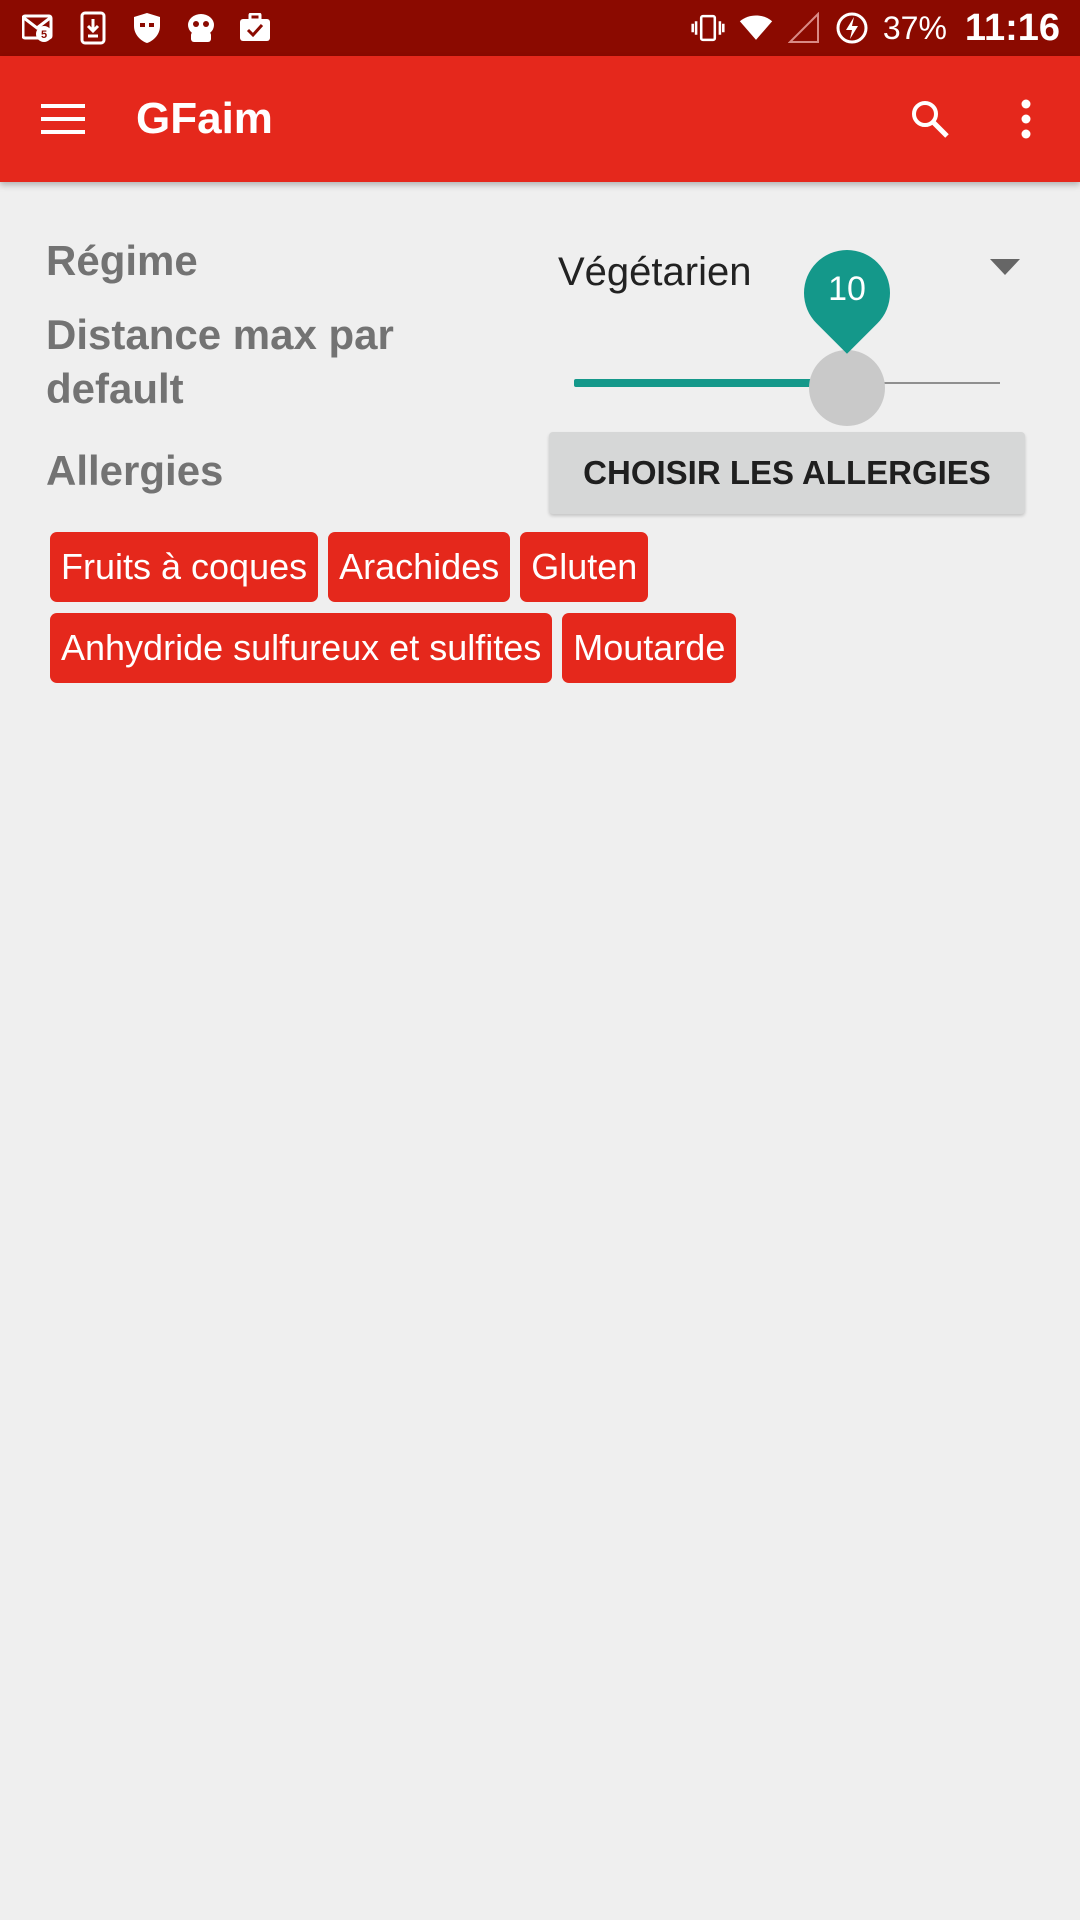  Describe the element at coordinates (793, 272) in the screenshot. I see `regime-dropdown: Végétarien` at that location.